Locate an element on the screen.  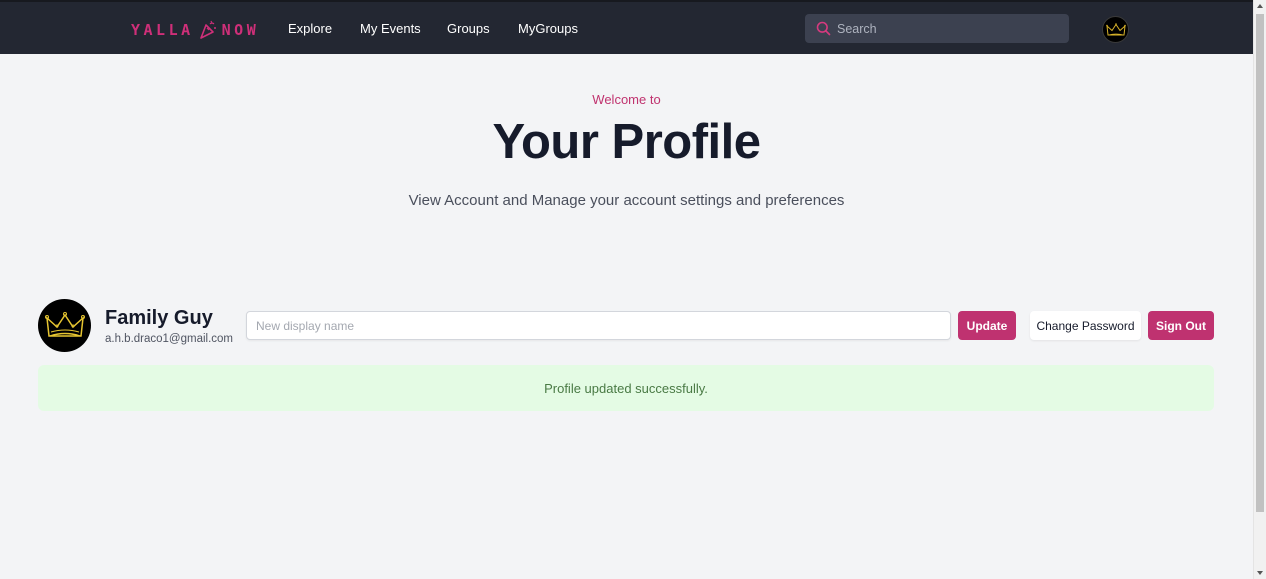
alert-message: Profile updated successfully. is located at coordinates (626, 388).